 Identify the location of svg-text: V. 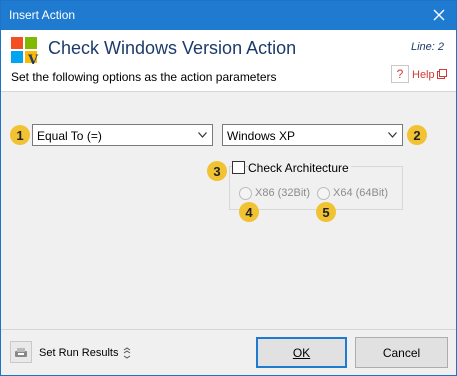
(33, 59).